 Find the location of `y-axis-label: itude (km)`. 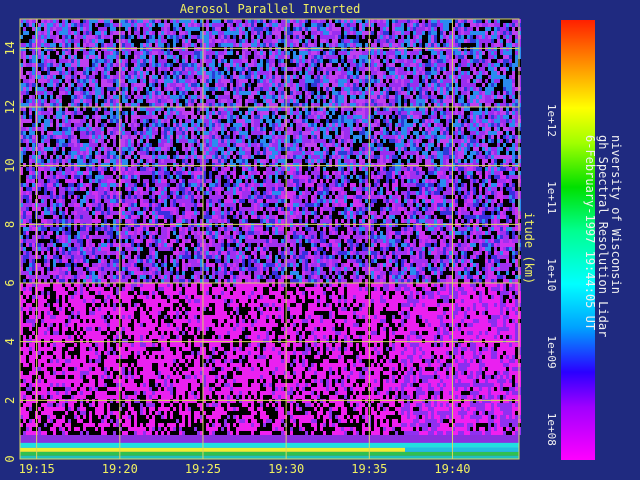

y-axis-label: itude (km) is located at coordinates (529, 248).